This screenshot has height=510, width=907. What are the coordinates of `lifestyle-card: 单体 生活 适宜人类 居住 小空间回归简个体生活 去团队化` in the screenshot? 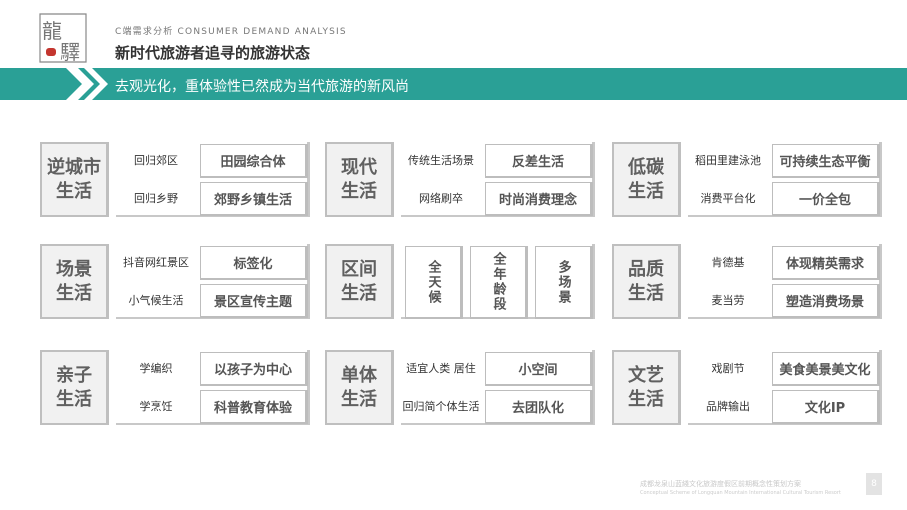 It's located at (460, 387).